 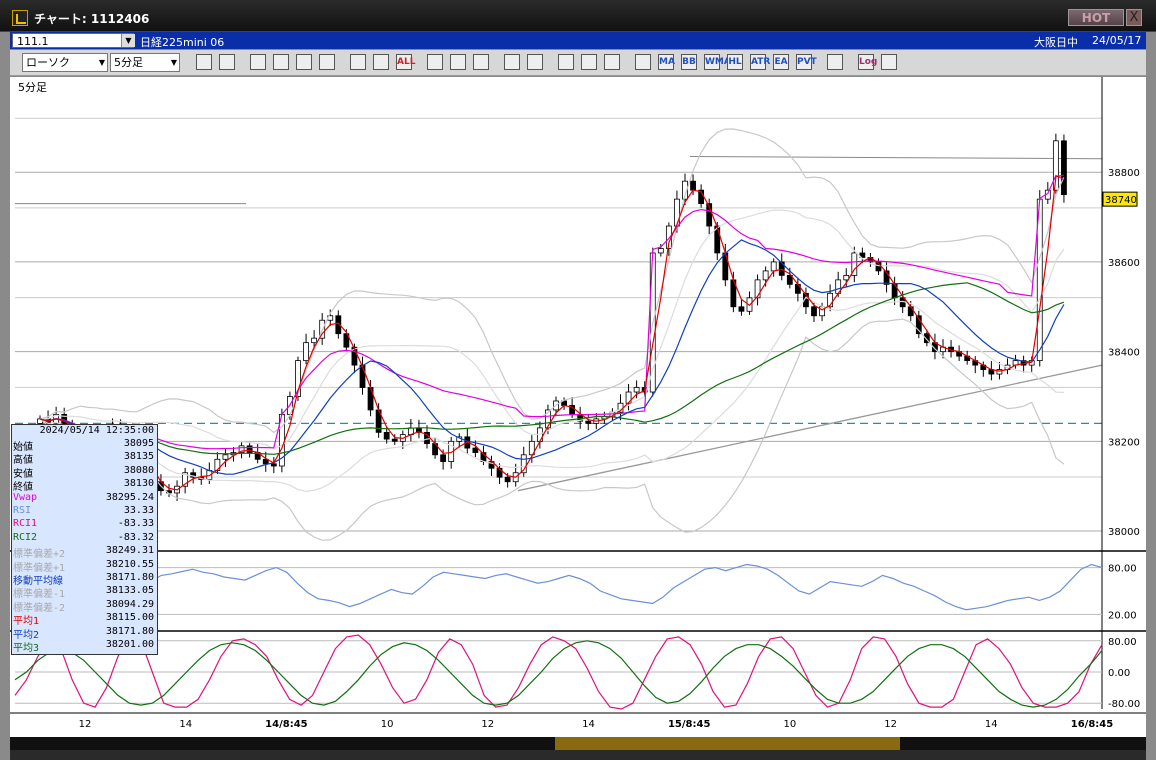 What do you see at coordinates (760, 62) in the screenshot?
I see `atr-icon: ATR` at bounding box center [760, 62].